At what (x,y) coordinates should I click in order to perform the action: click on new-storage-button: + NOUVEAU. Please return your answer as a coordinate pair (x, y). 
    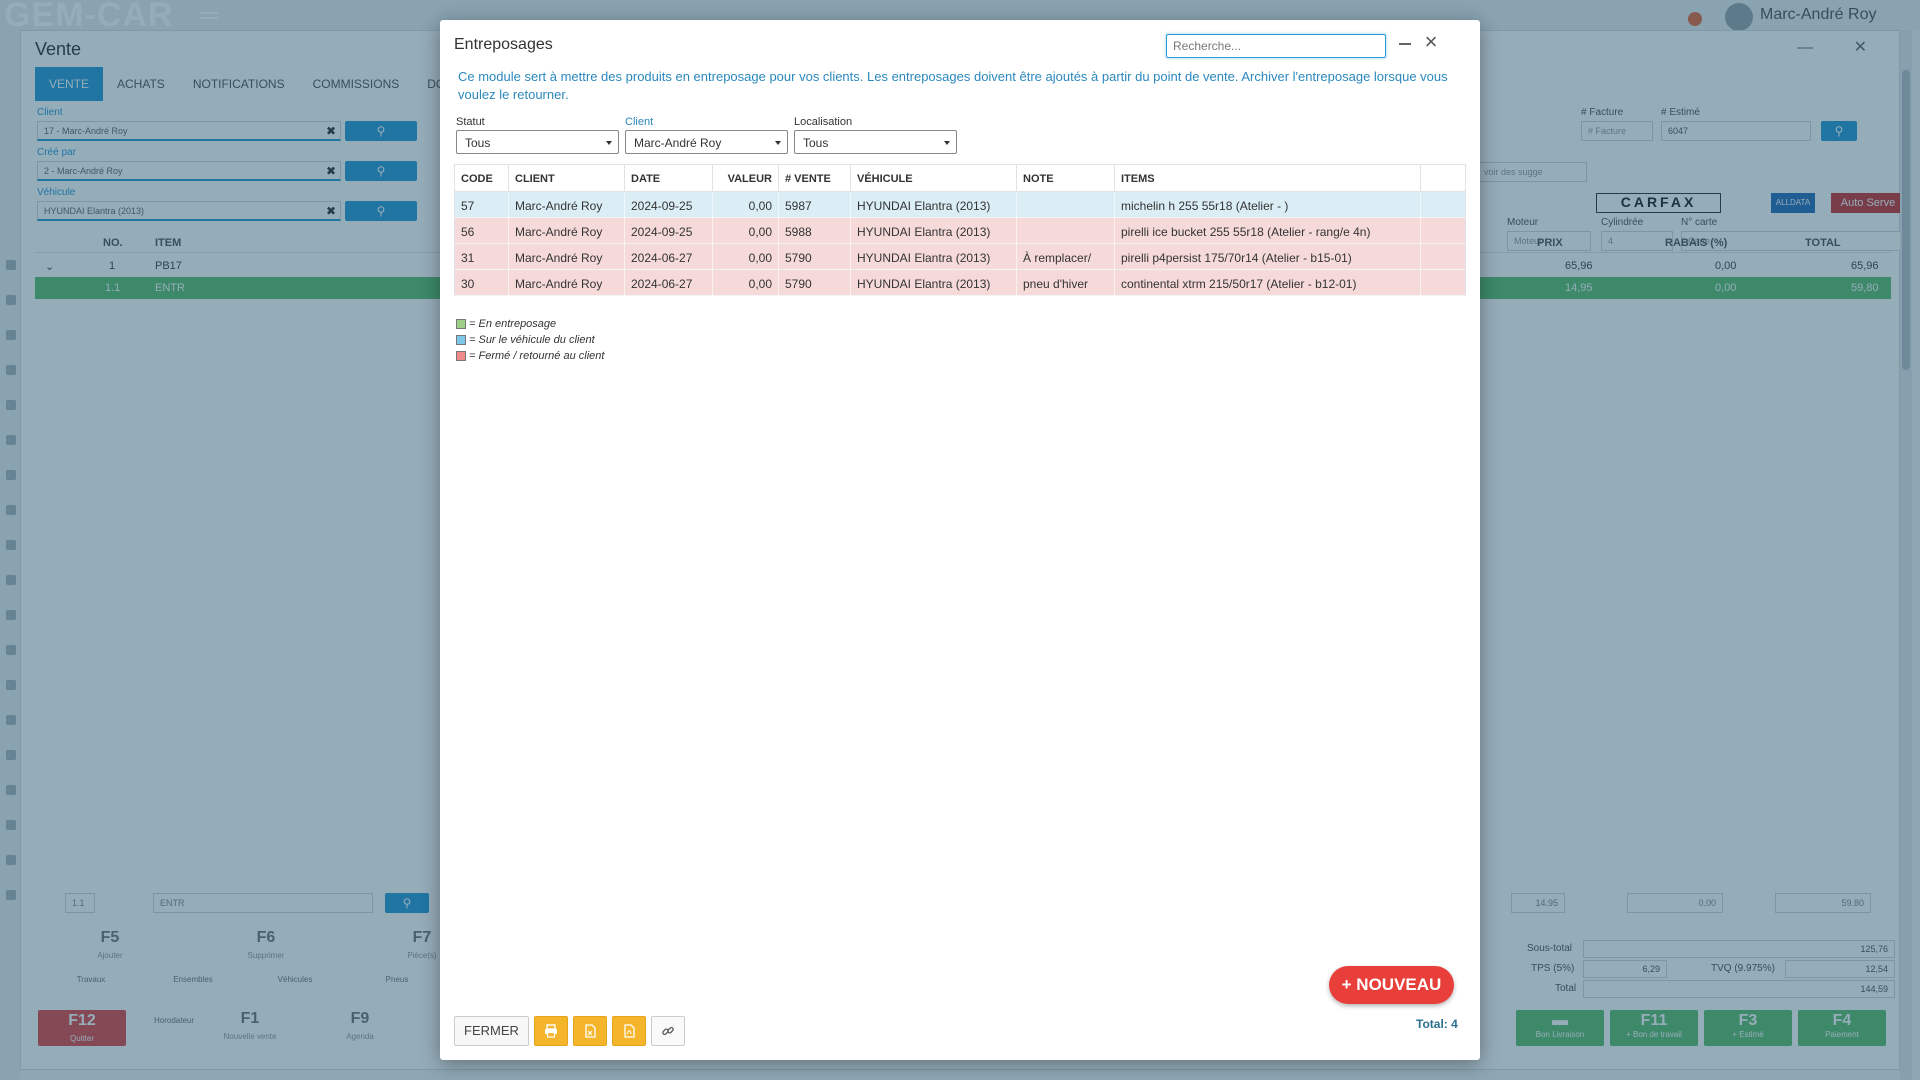
    Looking at the image, I should click on (1391, 985).